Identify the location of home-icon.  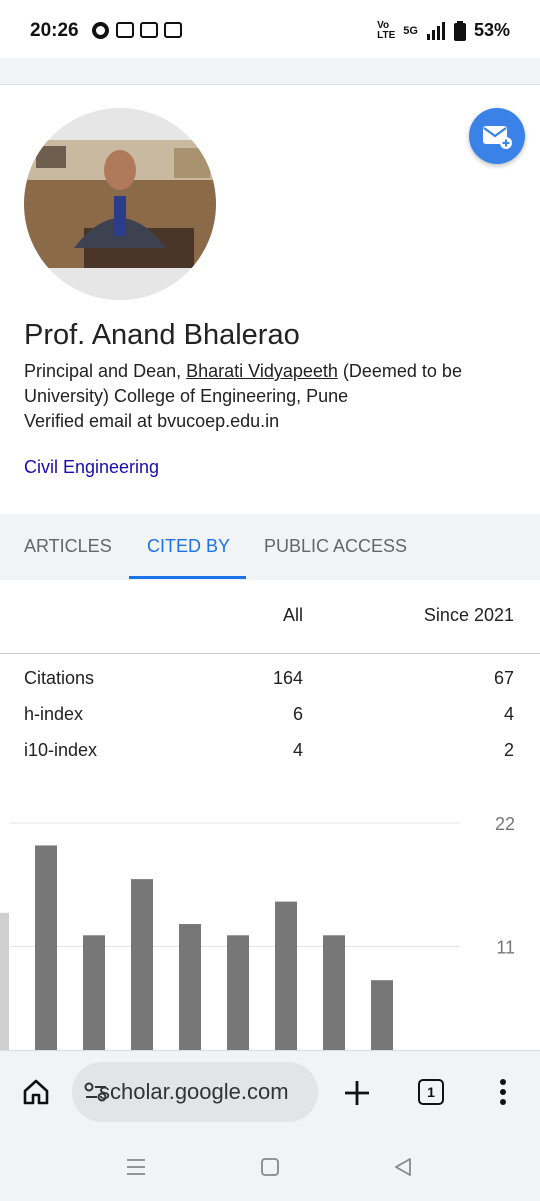
(36, 1092).